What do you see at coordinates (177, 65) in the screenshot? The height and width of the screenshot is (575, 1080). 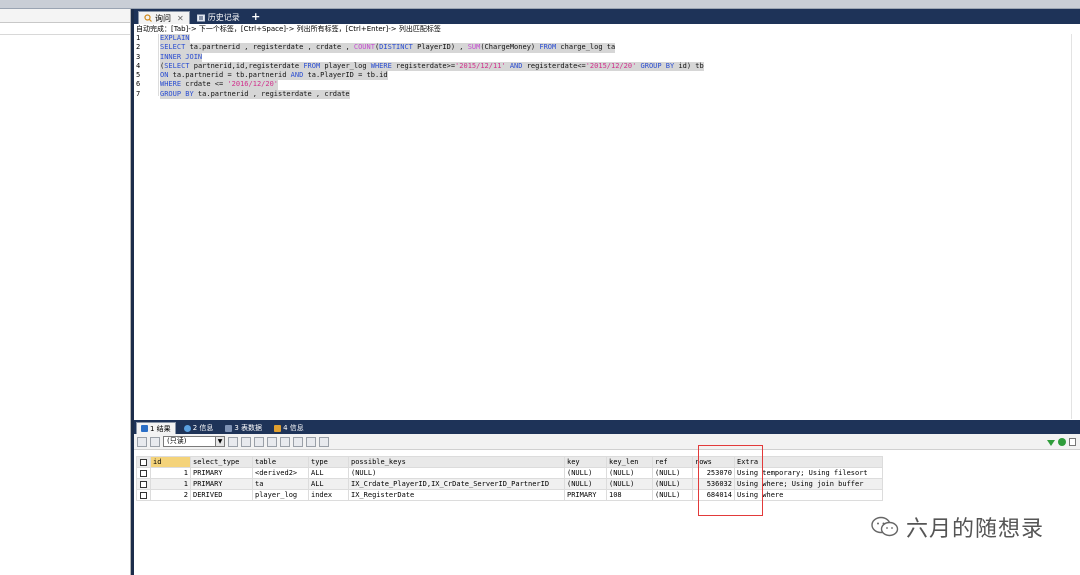 I see `sql-keyword: SELECT` at bounding box center [177, 65].